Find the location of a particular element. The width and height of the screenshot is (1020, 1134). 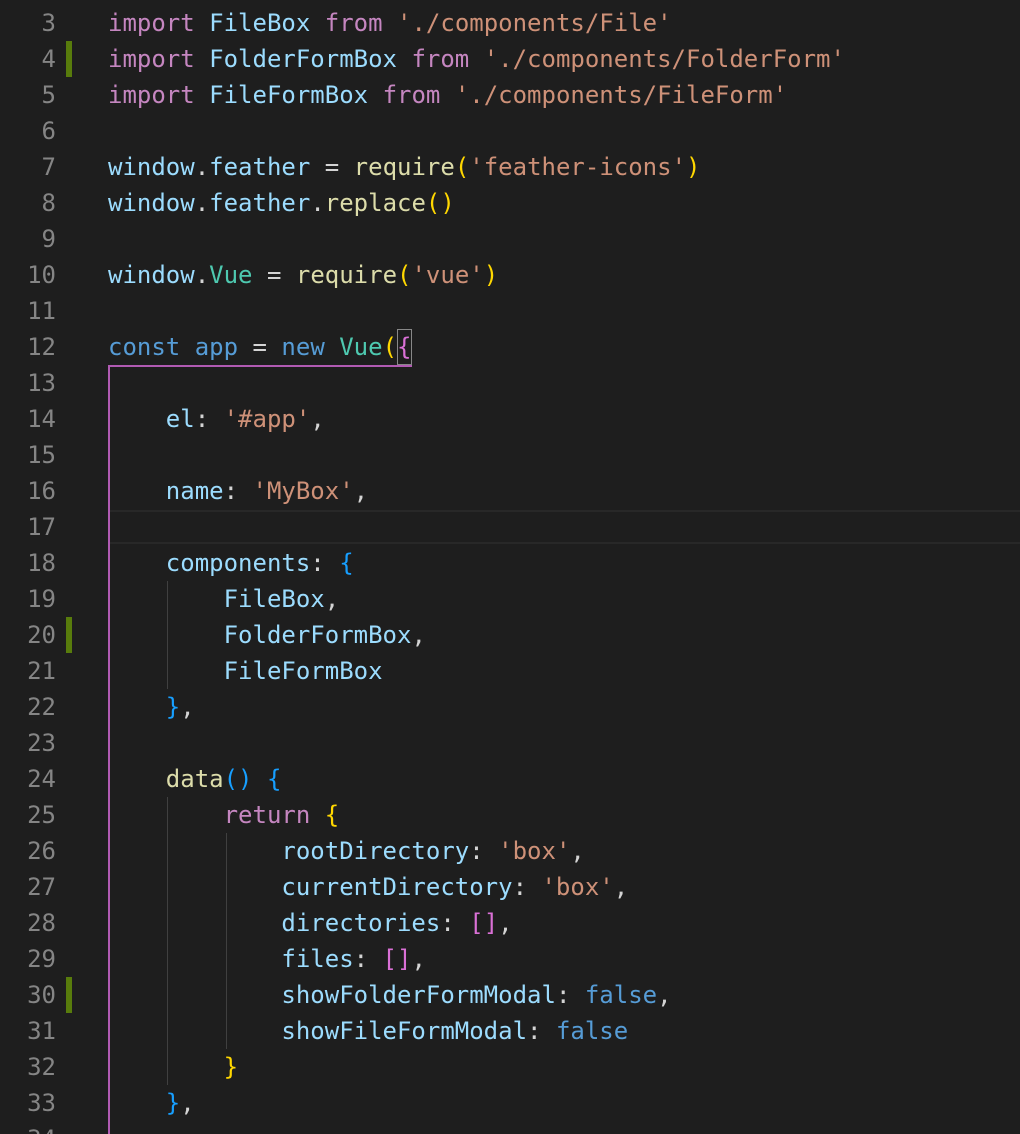

code-line: 25 return { is located at coordinates (510, 815).